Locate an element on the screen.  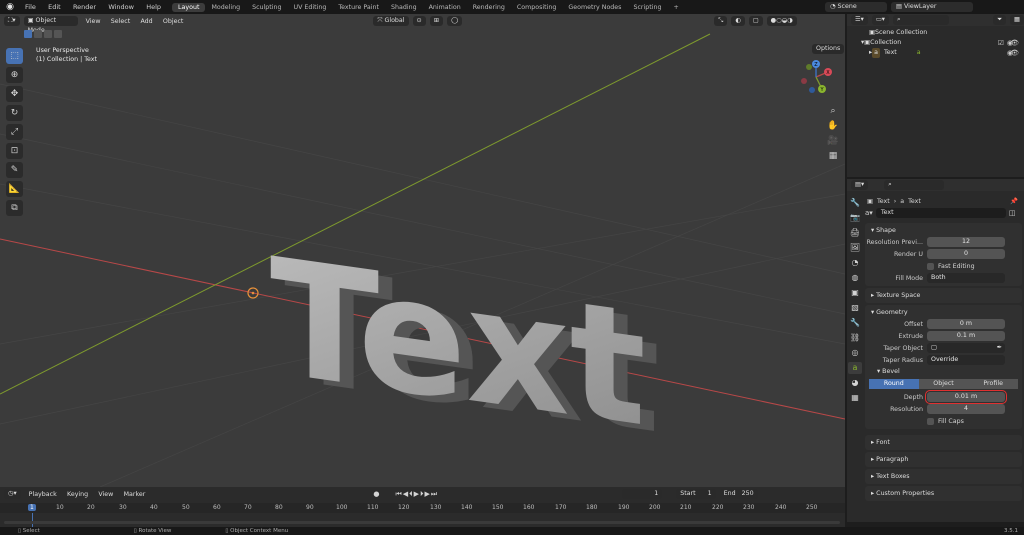
render-tab-icon: 📷 is located at coordinates (855, 218).